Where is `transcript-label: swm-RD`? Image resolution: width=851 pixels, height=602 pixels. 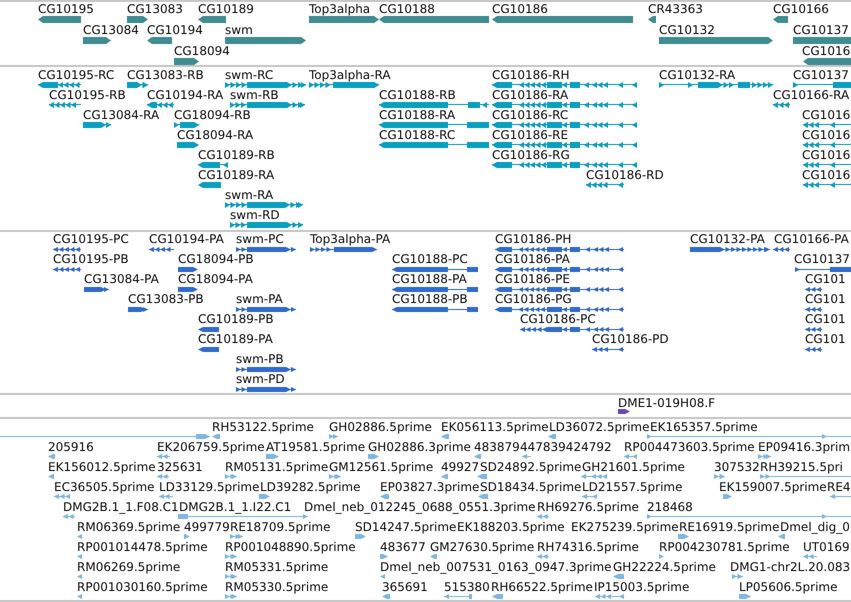 transcript-label: swm-RD is located at coordinates (255, 215).